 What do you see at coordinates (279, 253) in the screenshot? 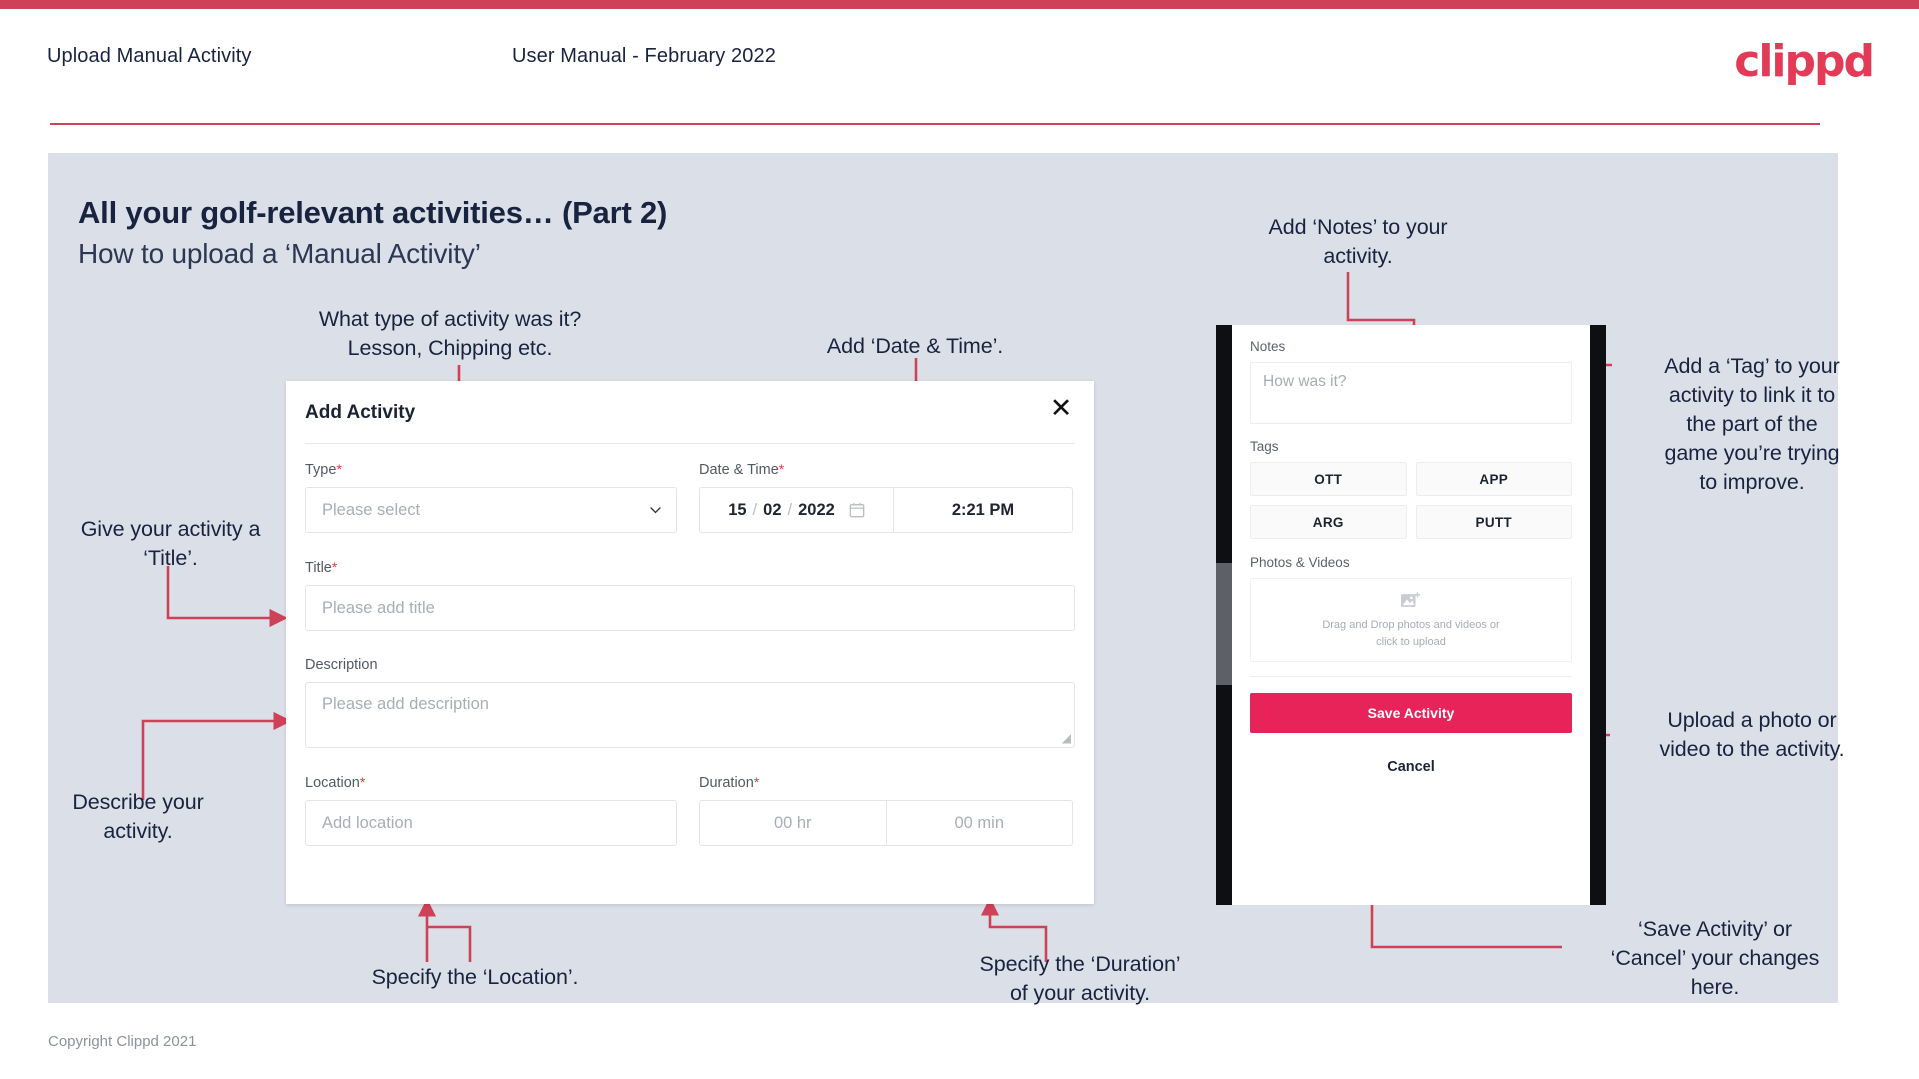
I see `slide-subtitle: How to upload a ‘Manual Activity’` at bounding box center [279, 253].